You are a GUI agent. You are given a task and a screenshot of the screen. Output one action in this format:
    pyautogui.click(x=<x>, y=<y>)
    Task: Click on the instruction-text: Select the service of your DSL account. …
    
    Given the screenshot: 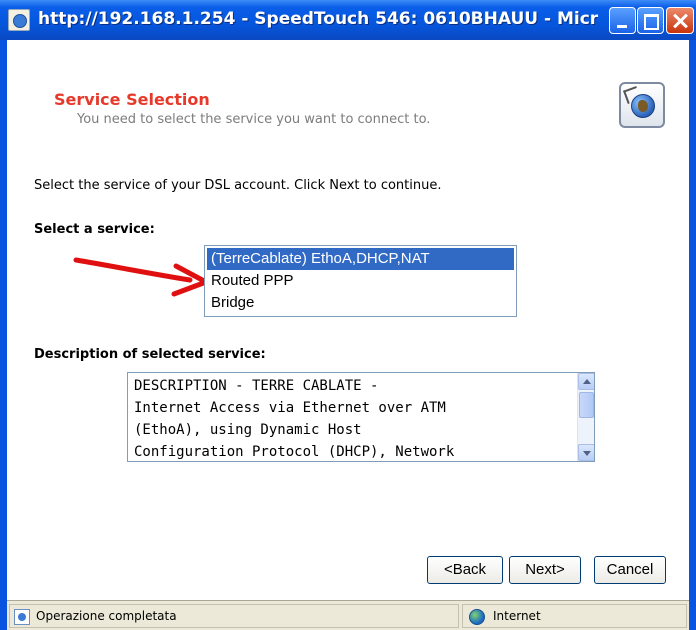 What is the action you would take?
    pyautogui.click(x=238, y=185)
    